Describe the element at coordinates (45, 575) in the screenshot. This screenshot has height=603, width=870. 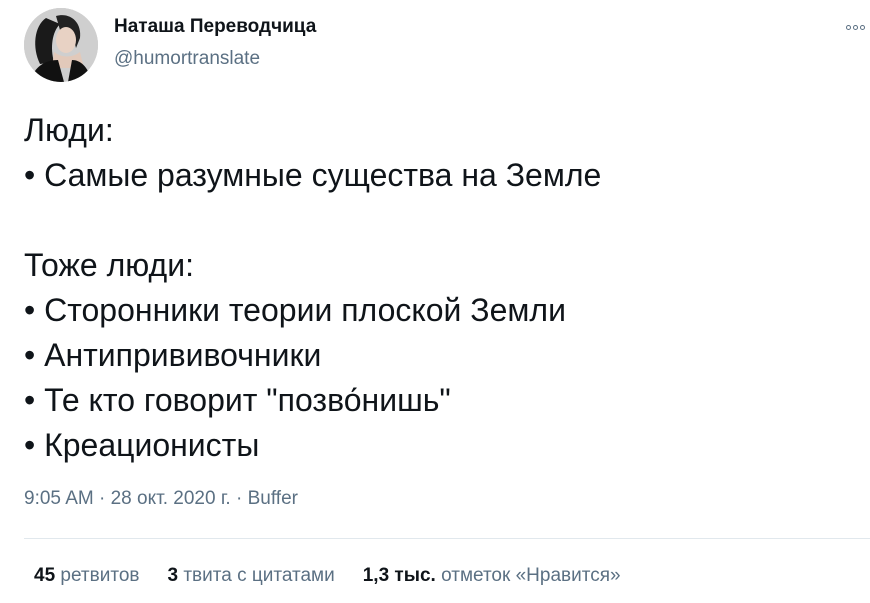
I see `retweets-count: 45` at that location.